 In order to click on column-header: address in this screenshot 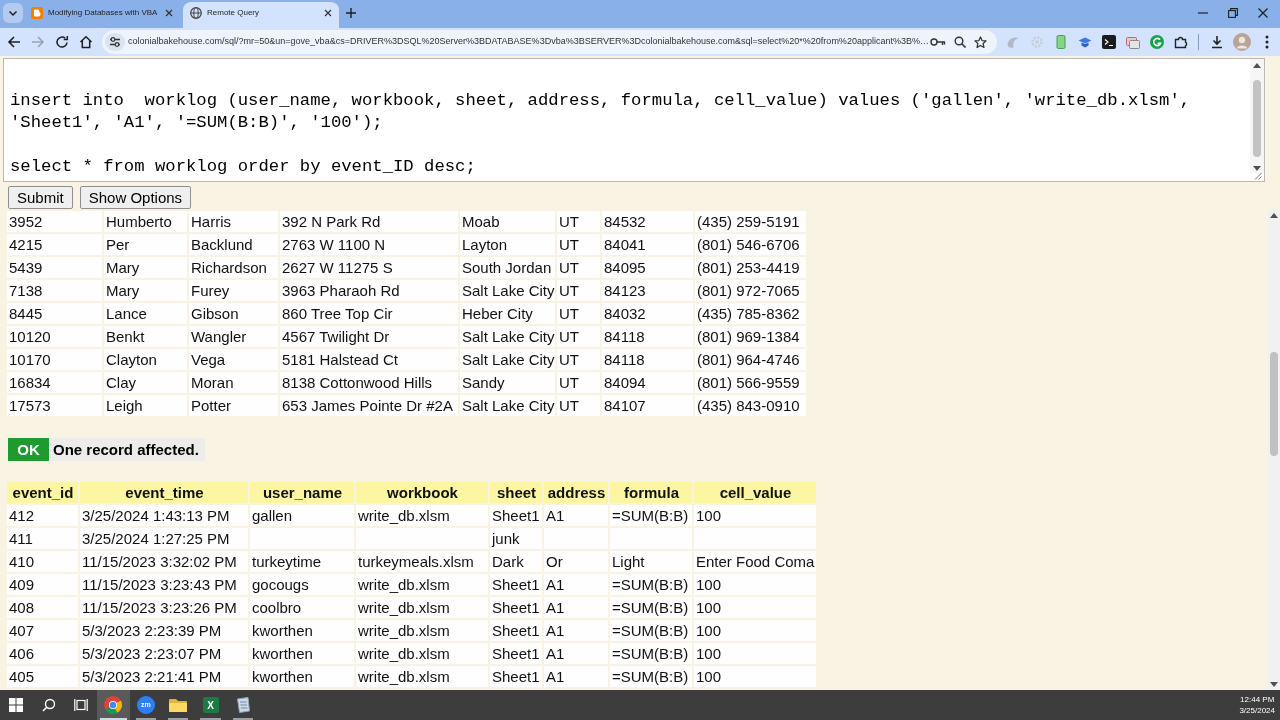, I will do `click(576, 492)`.